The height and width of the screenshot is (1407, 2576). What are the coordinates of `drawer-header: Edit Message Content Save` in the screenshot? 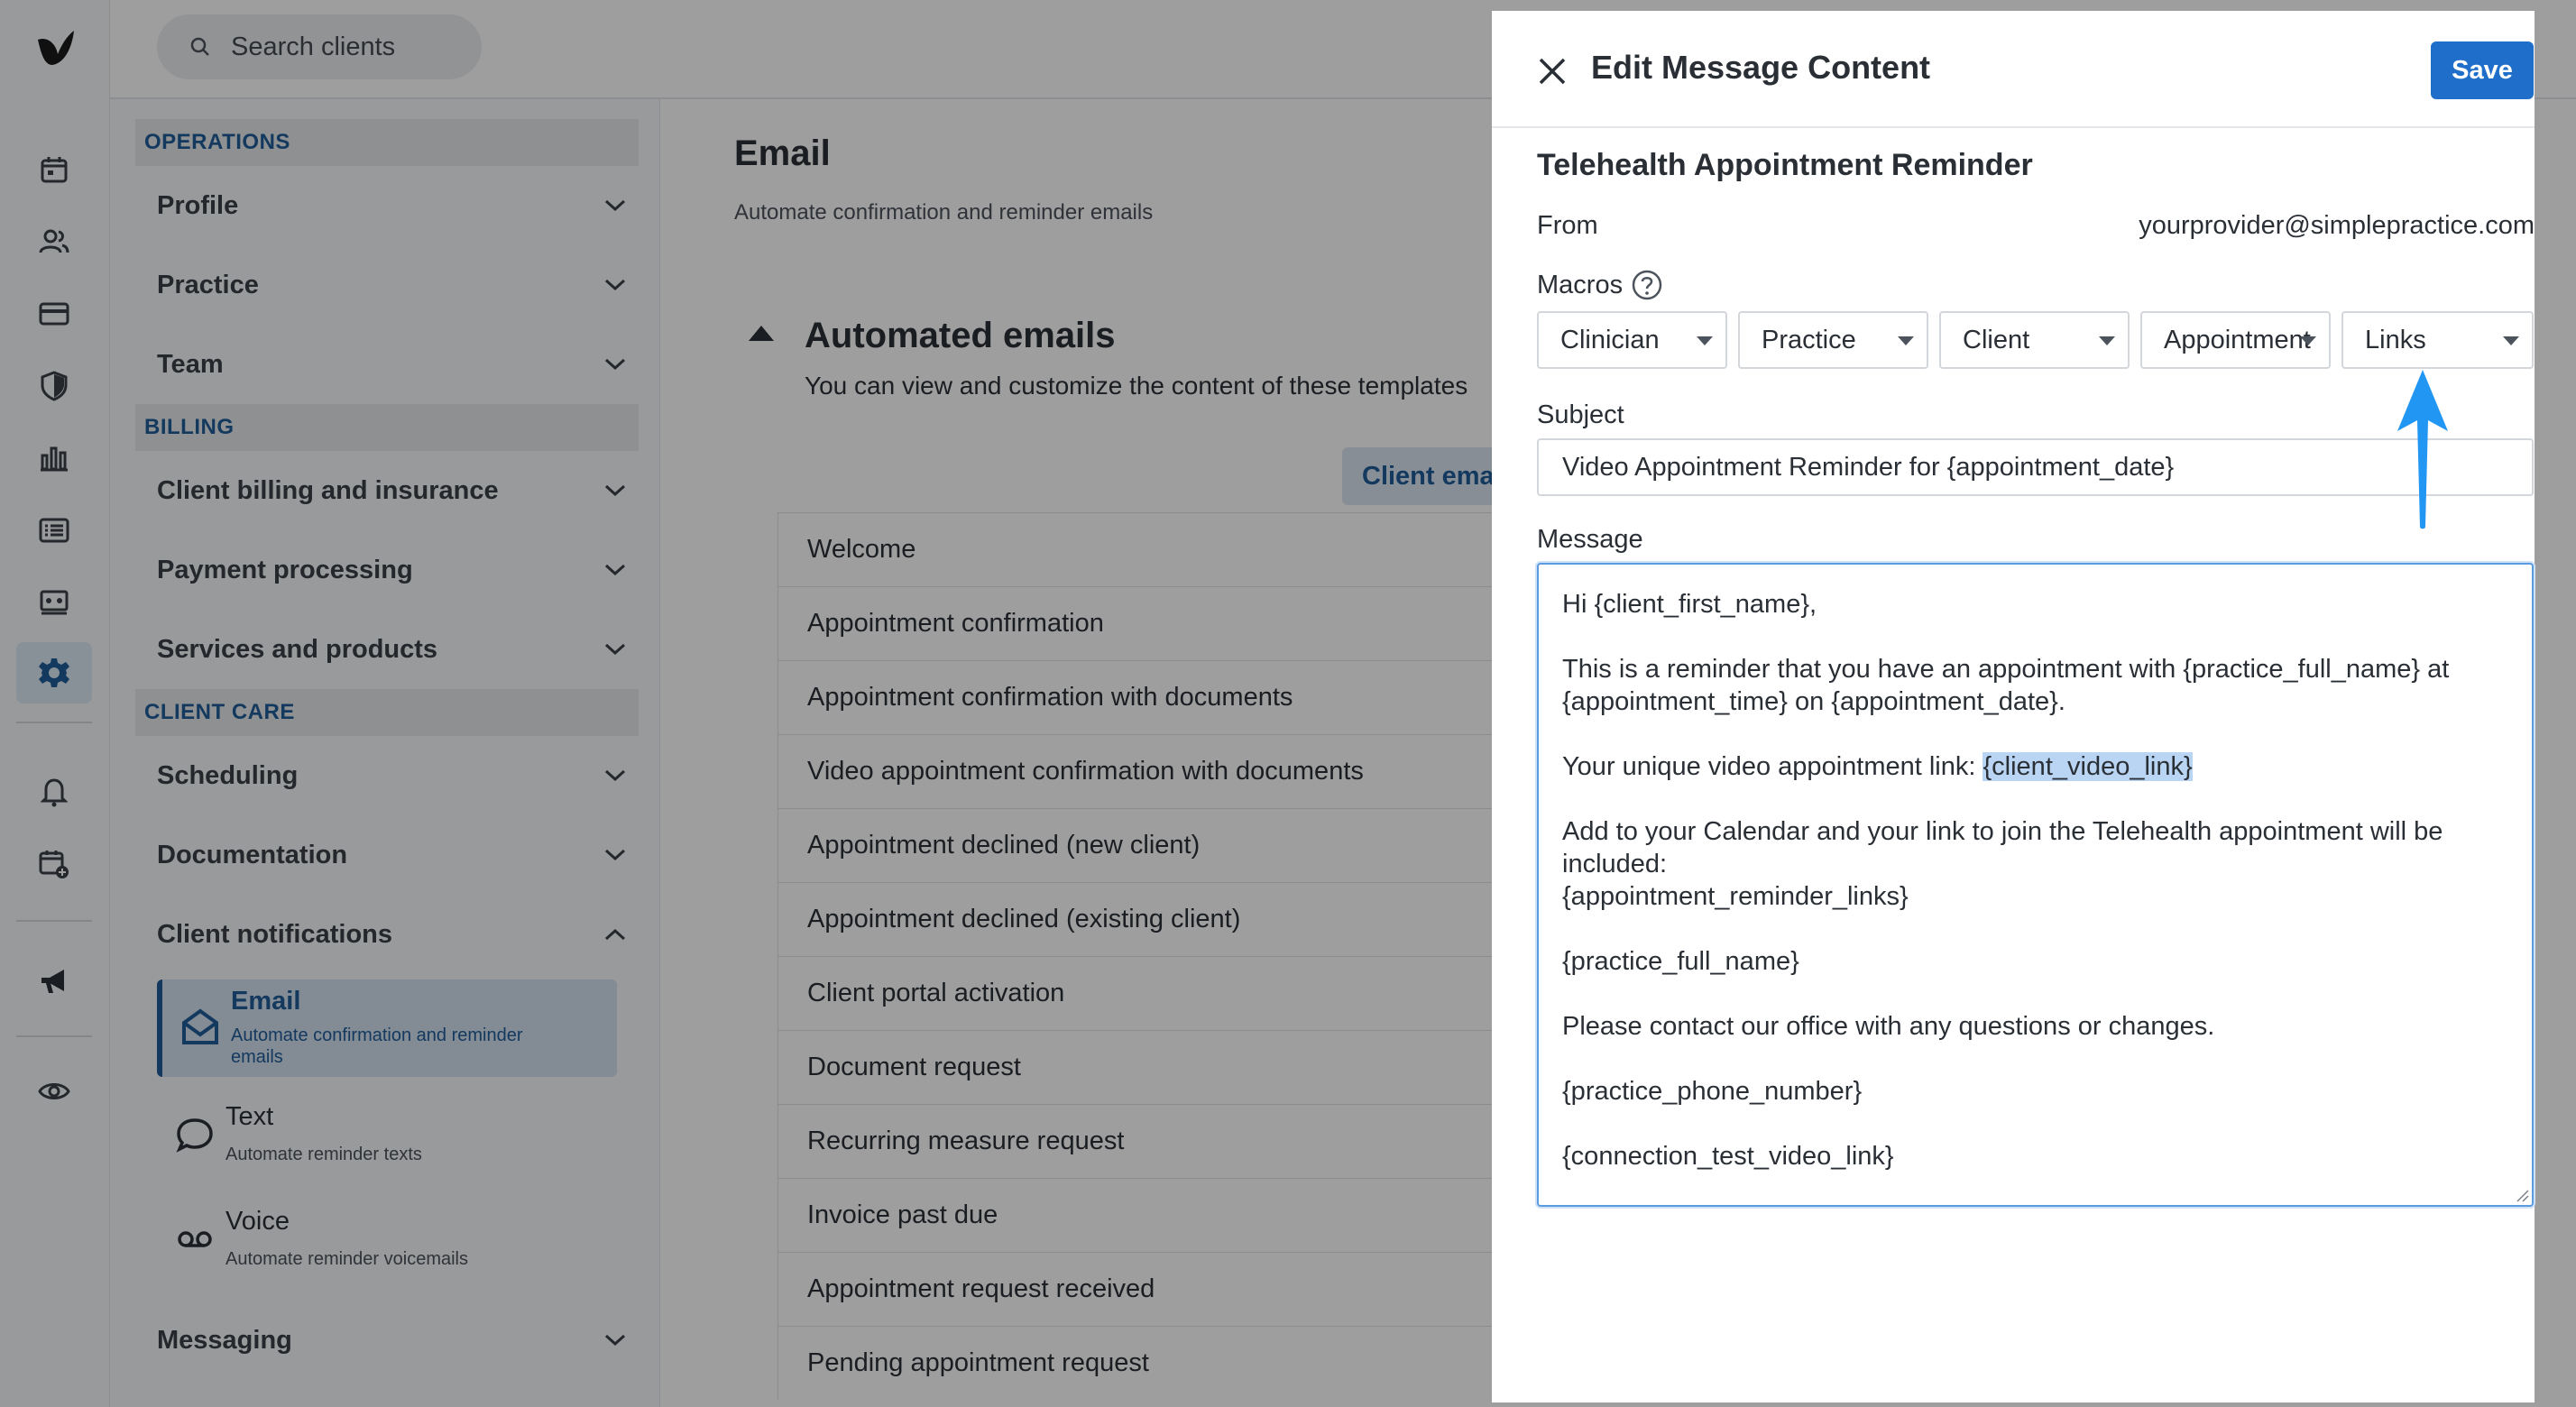 It's located at (2013, 69).